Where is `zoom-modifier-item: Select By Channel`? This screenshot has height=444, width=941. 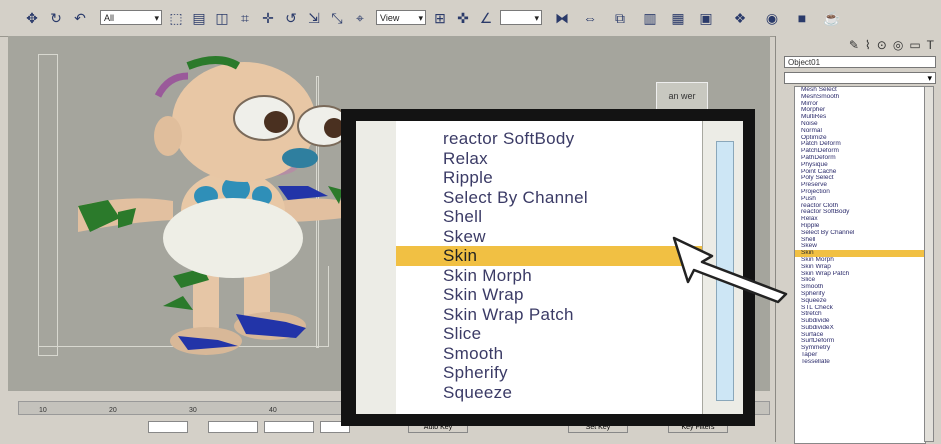 zoom-modifier-item: Select By Channel is located at coordinates (549, 198).